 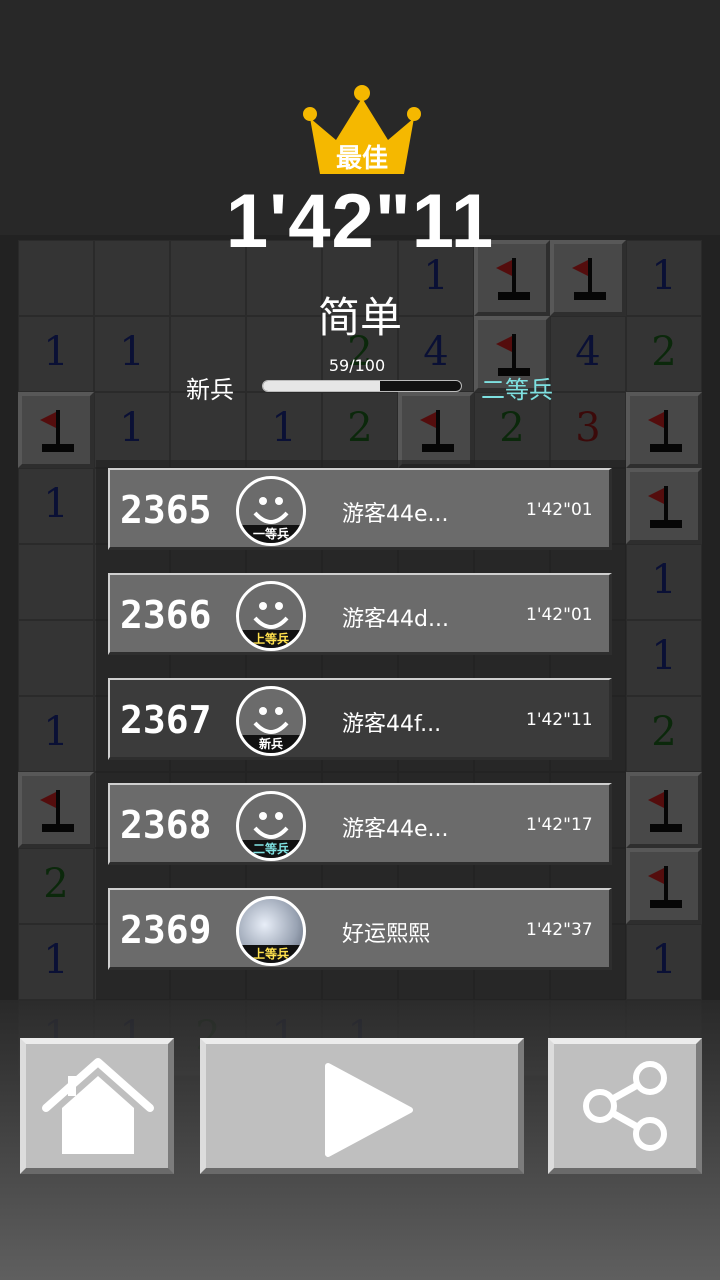 What do you see at coordinates (210, 390) in the screenshot?
I see `rank-current: 新兵` at bounding box center [210, 390].